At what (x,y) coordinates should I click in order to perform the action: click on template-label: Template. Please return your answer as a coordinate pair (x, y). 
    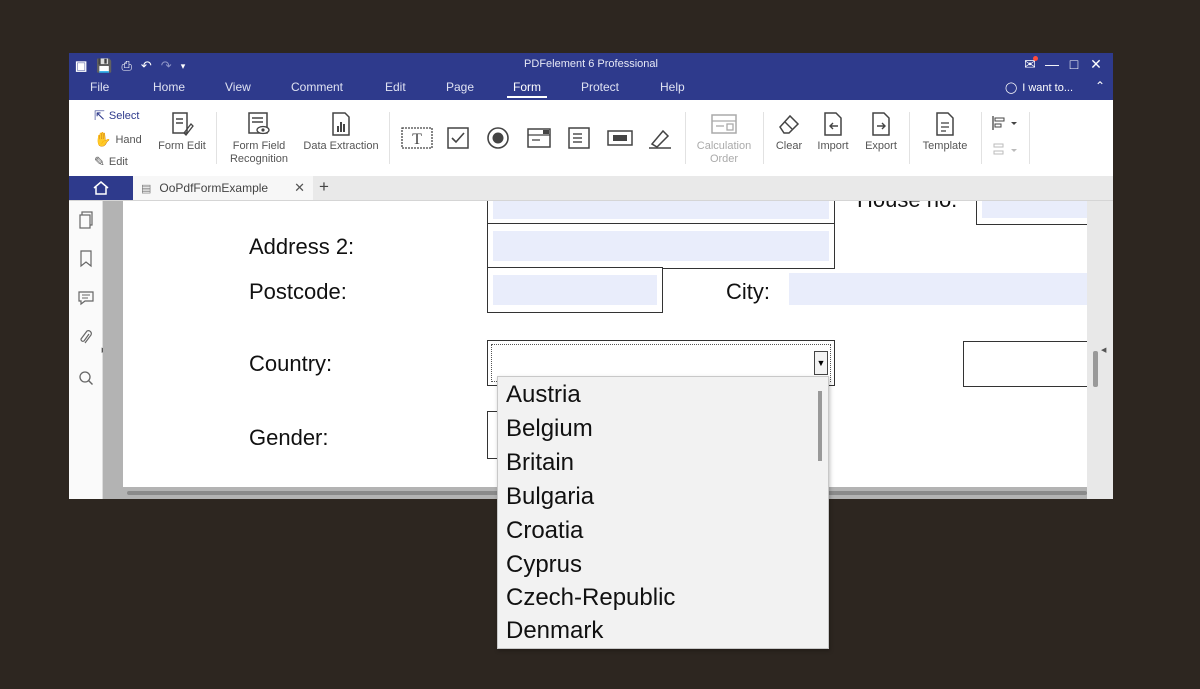
    Looking at the image, I should click on (945, 146).